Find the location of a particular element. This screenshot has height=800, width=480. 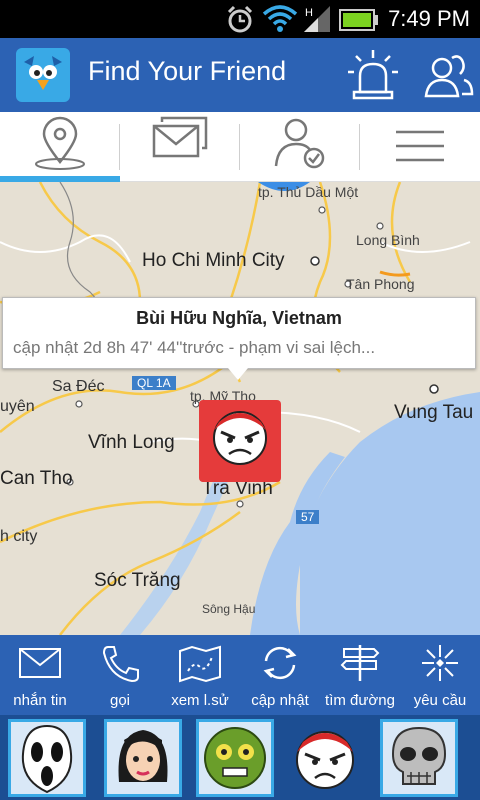

user-check-icon is located at coordinates (299, 143).